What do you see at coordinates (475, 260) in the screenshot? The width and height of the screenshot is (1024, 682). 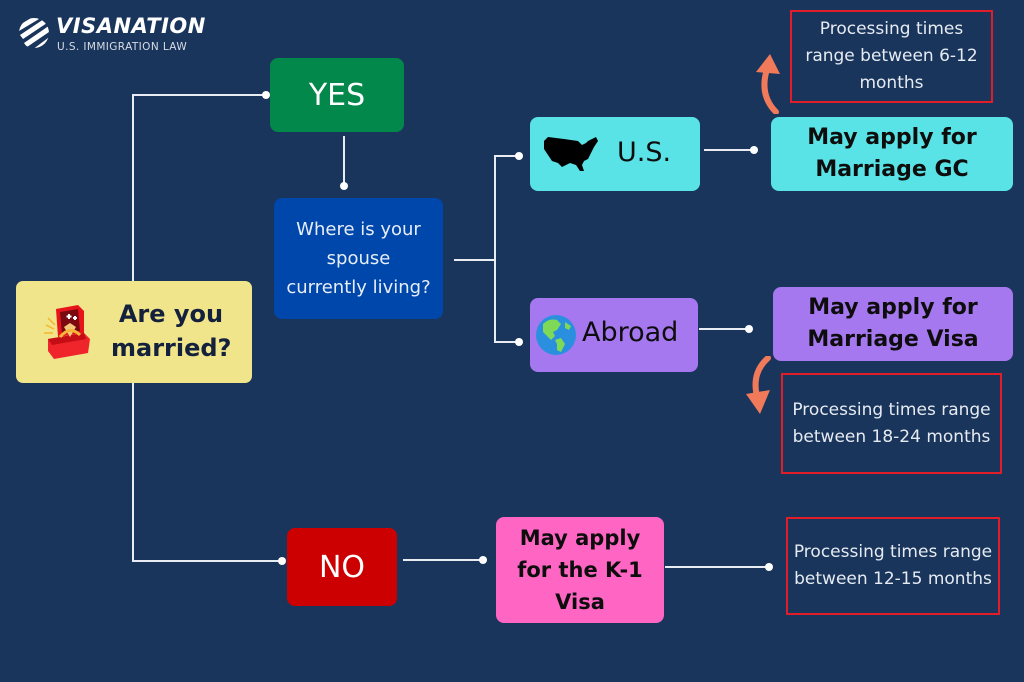 I see `connector-question-branch` at bounding box center [475, 260].